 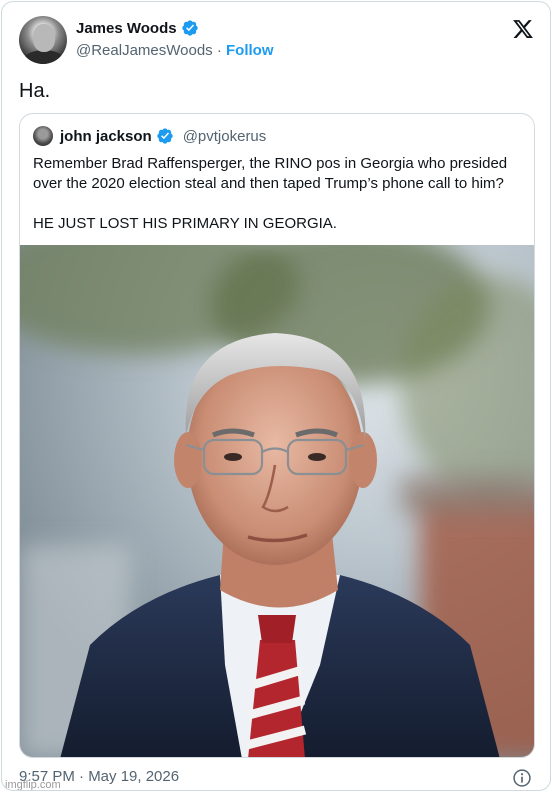 What do you see at coordinates (277, 41) in the screenshot?
I see `tweet-header: James Woods @RealJamesWoods · Follow` at bounding box center [277, 41].